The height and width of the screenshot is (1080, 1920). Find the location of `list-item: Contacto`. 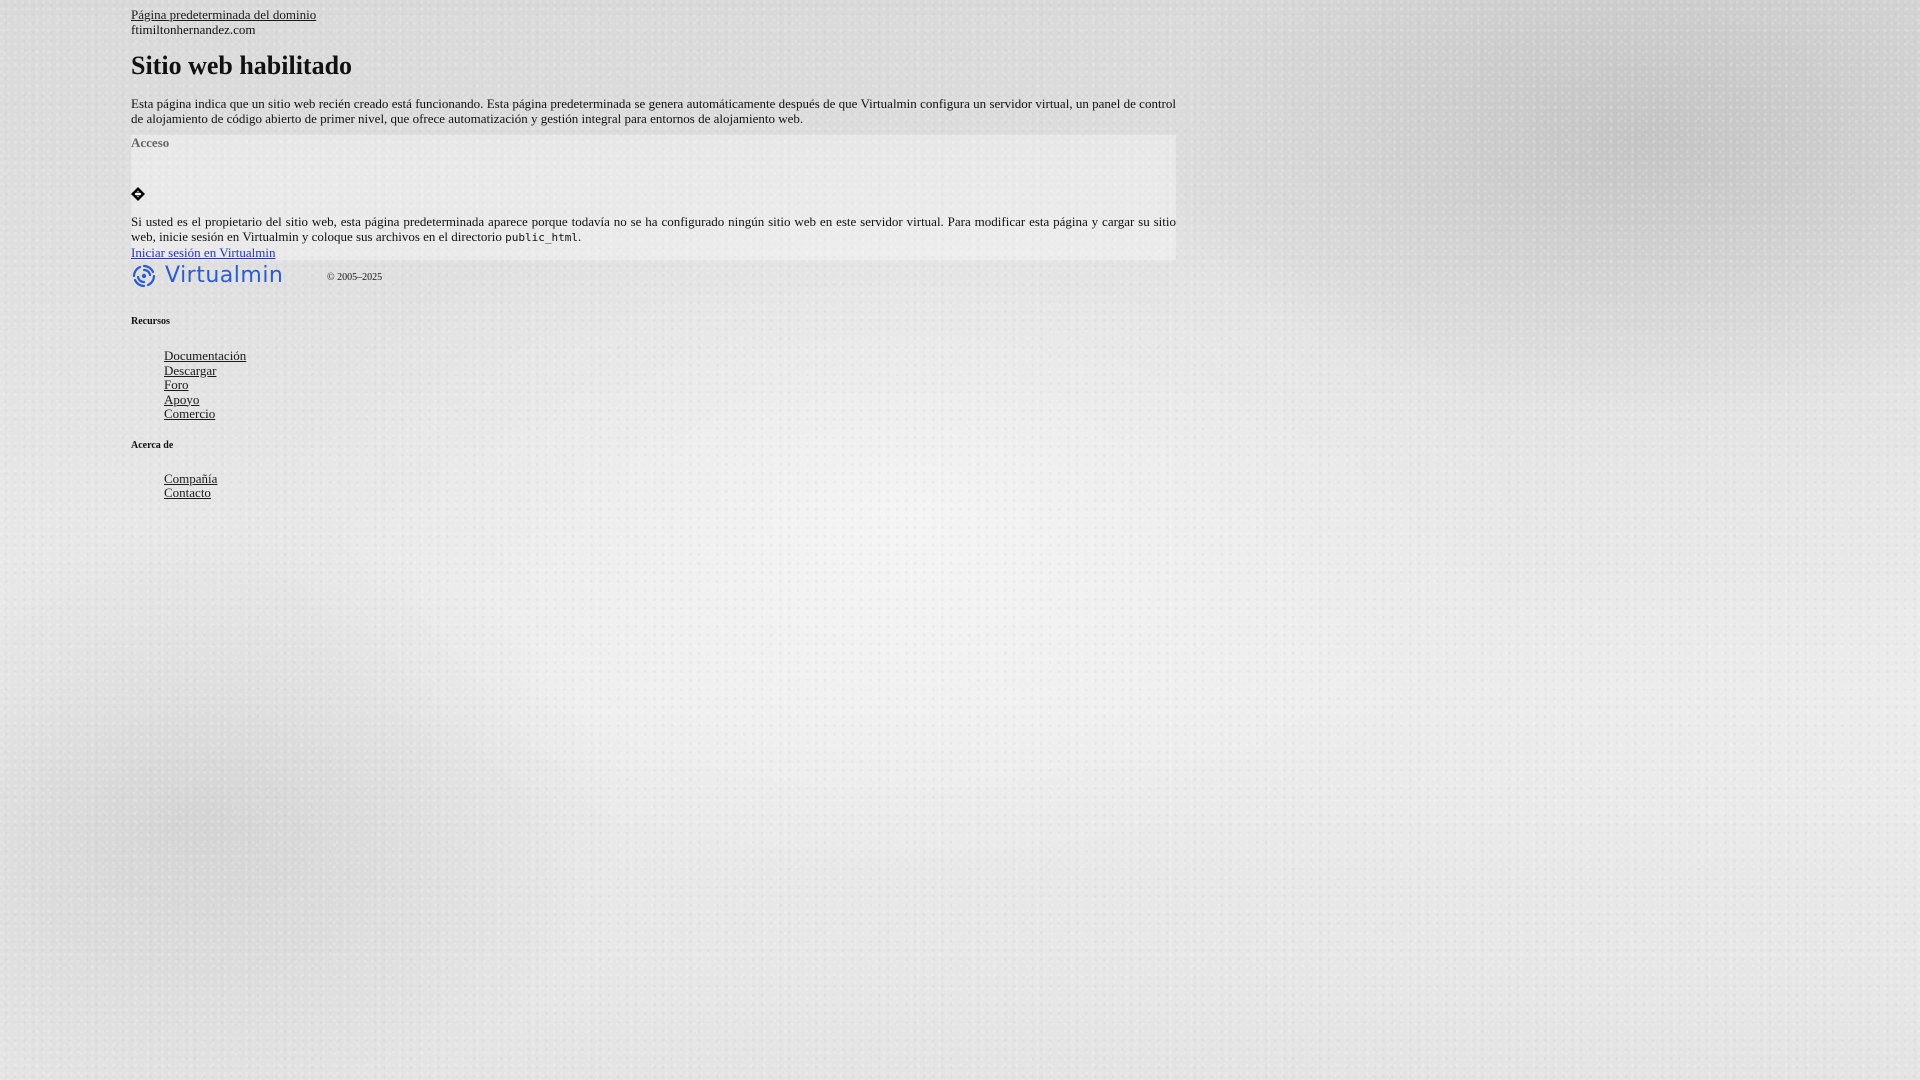

list-item: Contacto is located at coordinates (670, 493).